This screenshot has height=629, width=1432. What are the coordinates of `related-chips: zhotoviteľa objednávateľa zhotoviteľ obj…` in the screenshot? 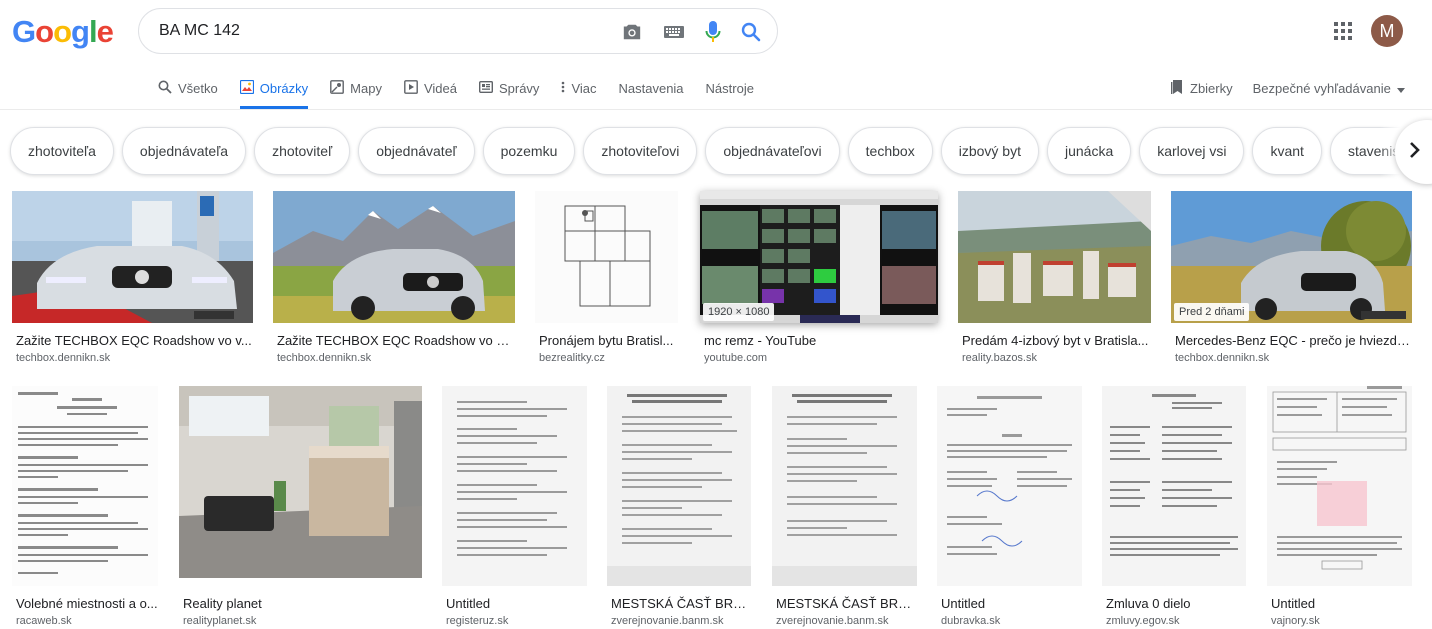 It's located at (721, 151).